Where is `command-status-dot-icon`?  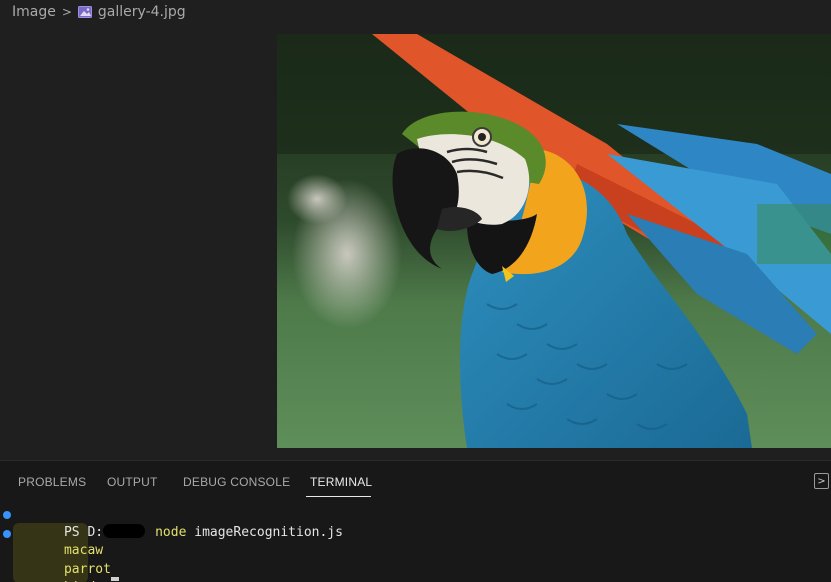 command-status-dot-icon is located at coordinates (7, 515).